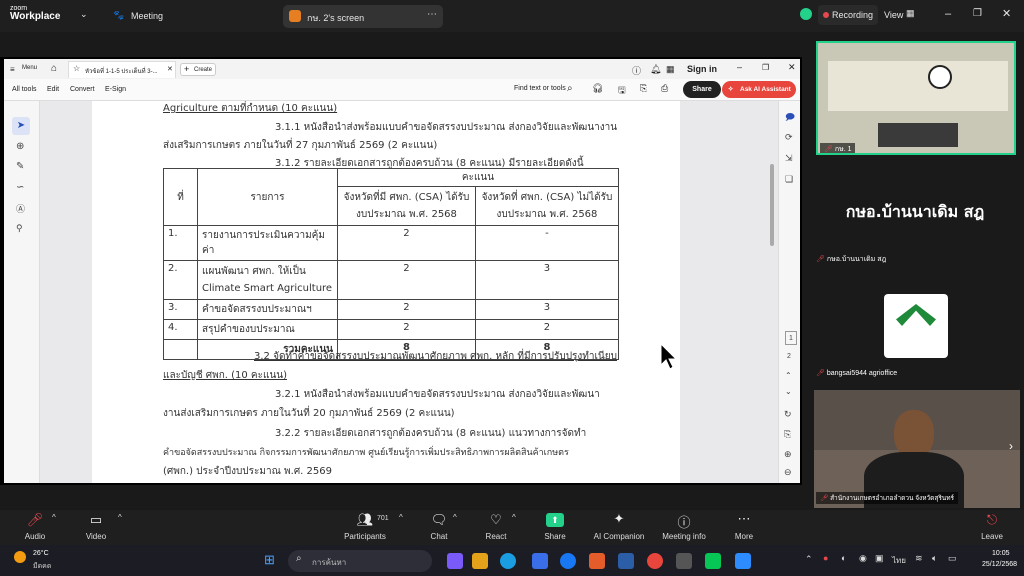 This screenshot has height=576, width=1024. I want to click on share-tab: กษ. 2's screen ⋯, so click(363, 16).